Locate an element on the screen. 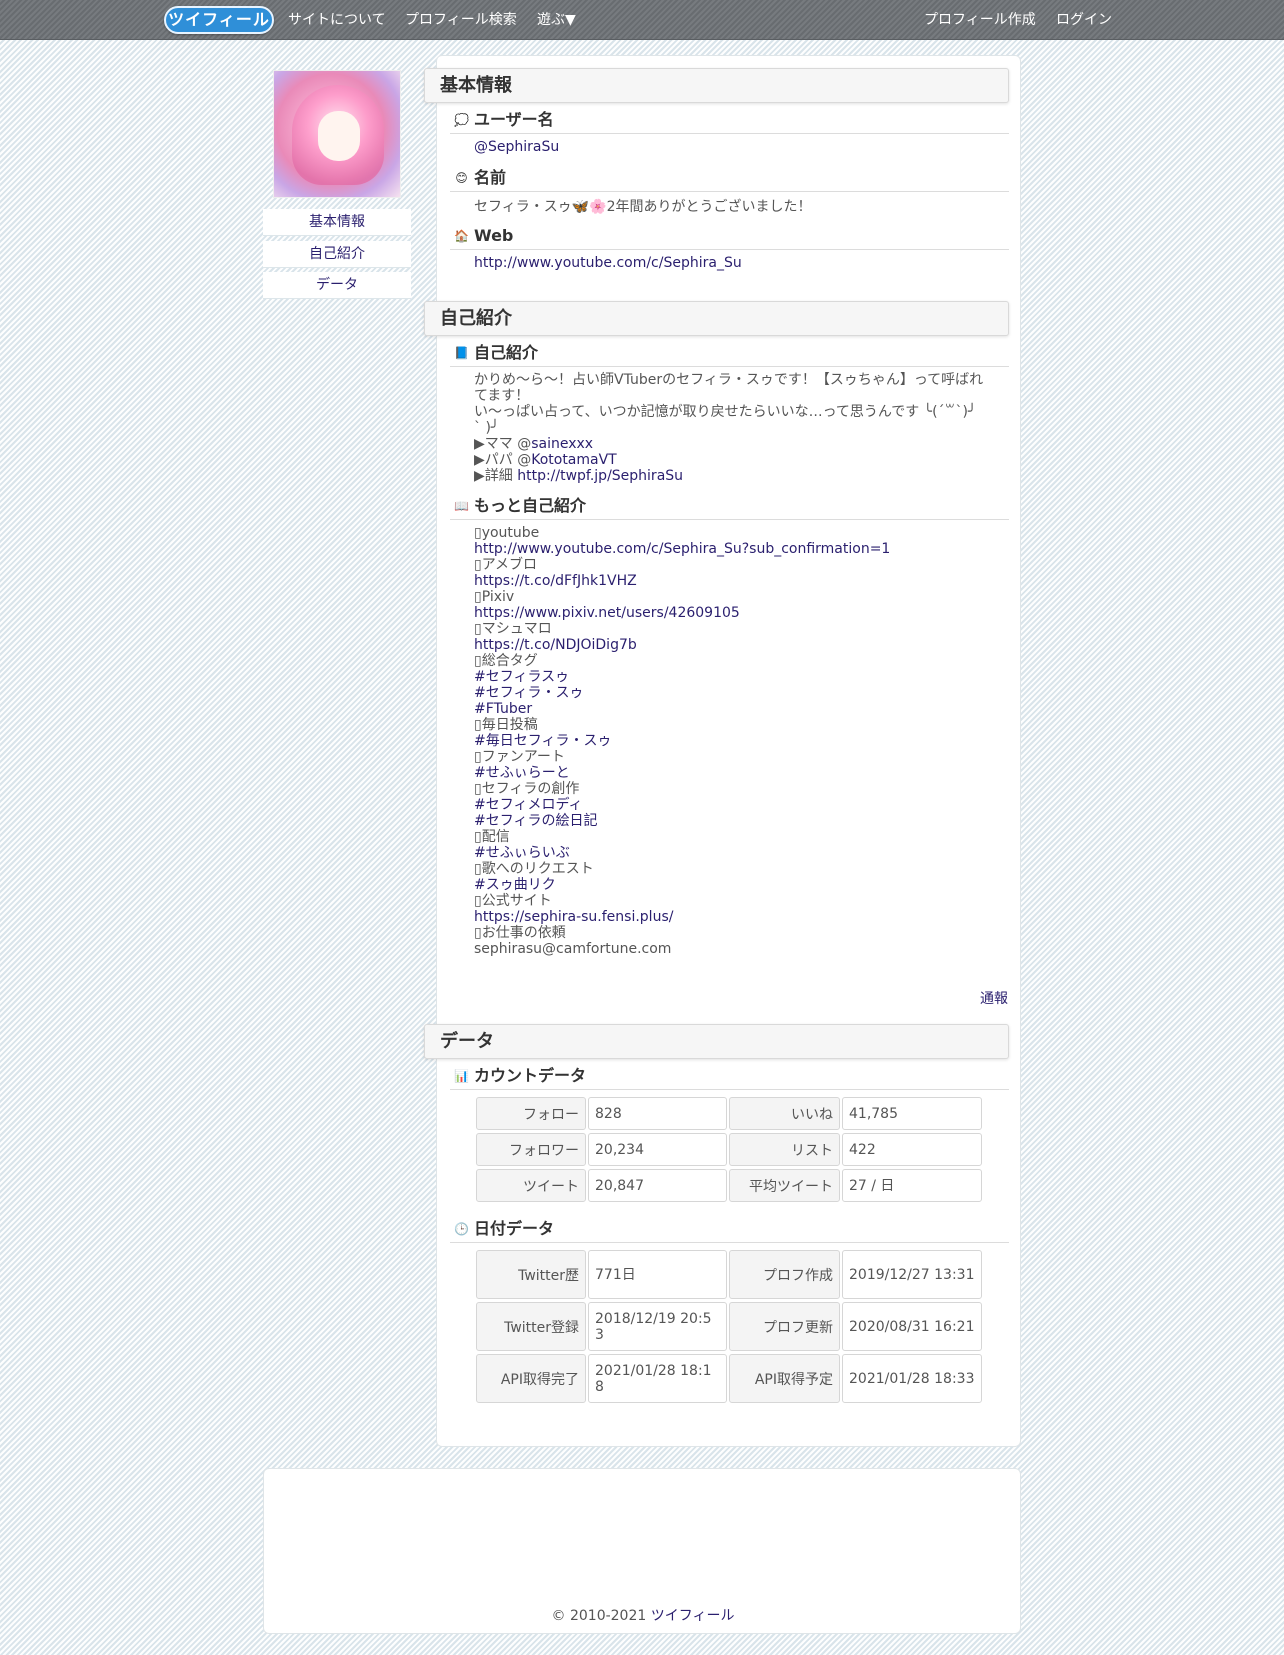 The width and height of the screenshot is (1284, 1655). bio-mama-line: ▶ママ @sainexxx is located at coordinates (533, 444).